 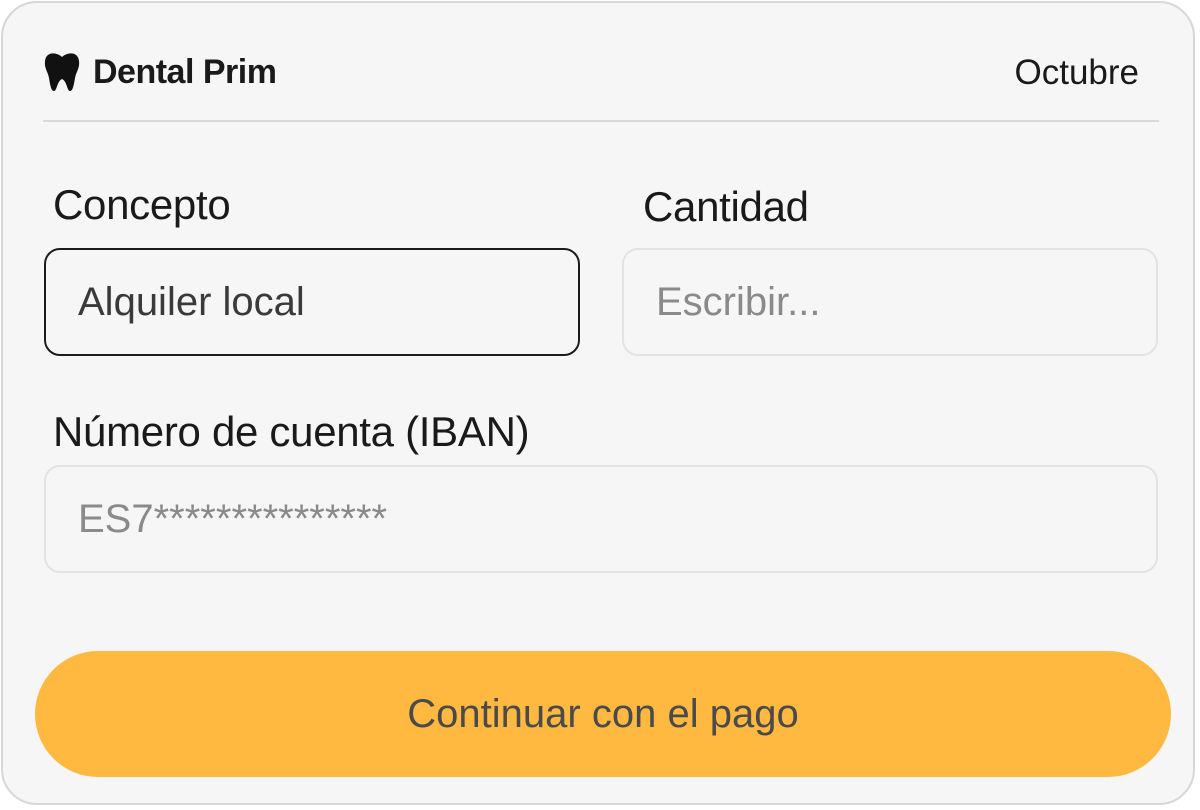 What do you see at coordinates (601, 519) in the screenshot?
I see `iban-input: ES7***************` at bounding box center [601, 519].